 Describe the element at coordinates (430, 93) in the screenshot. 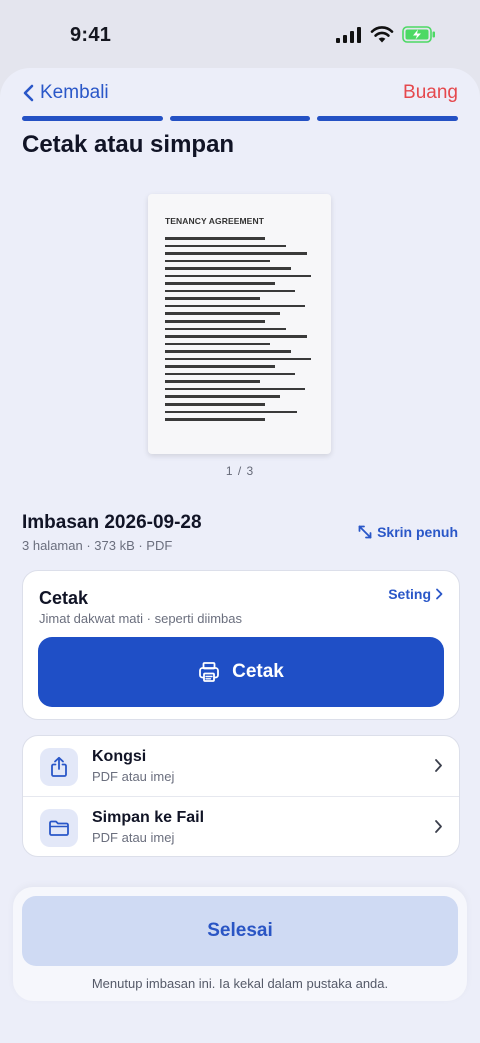

I see `discard-button: Buang` at that location.